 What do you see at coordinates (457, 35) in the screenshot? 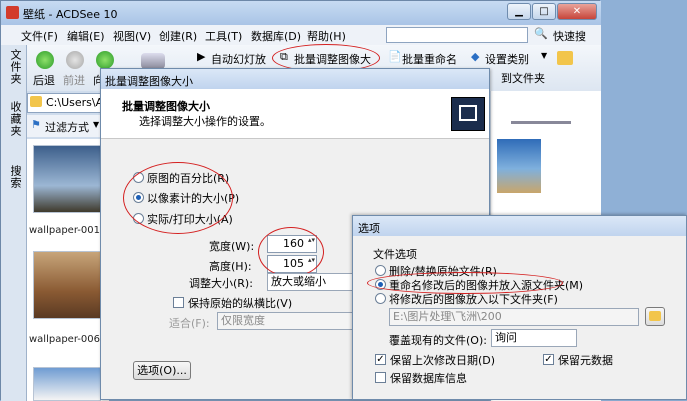
I see `search-input` at bounding box center [457, 35].